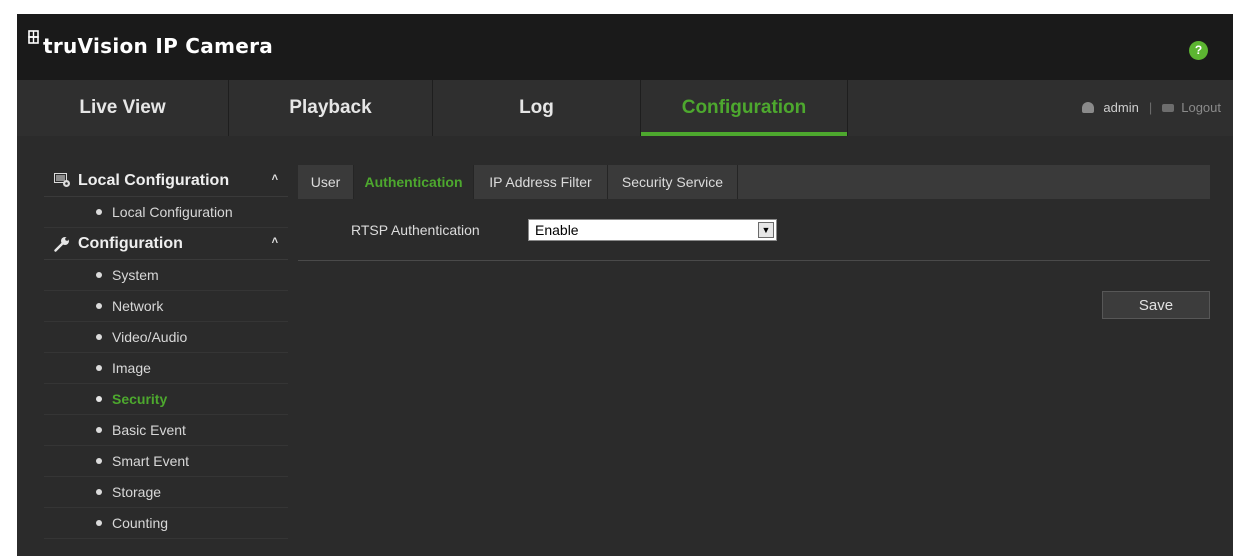  I want to click on sidebar-group-configuration: Configuration ˄, so click(166, 244).